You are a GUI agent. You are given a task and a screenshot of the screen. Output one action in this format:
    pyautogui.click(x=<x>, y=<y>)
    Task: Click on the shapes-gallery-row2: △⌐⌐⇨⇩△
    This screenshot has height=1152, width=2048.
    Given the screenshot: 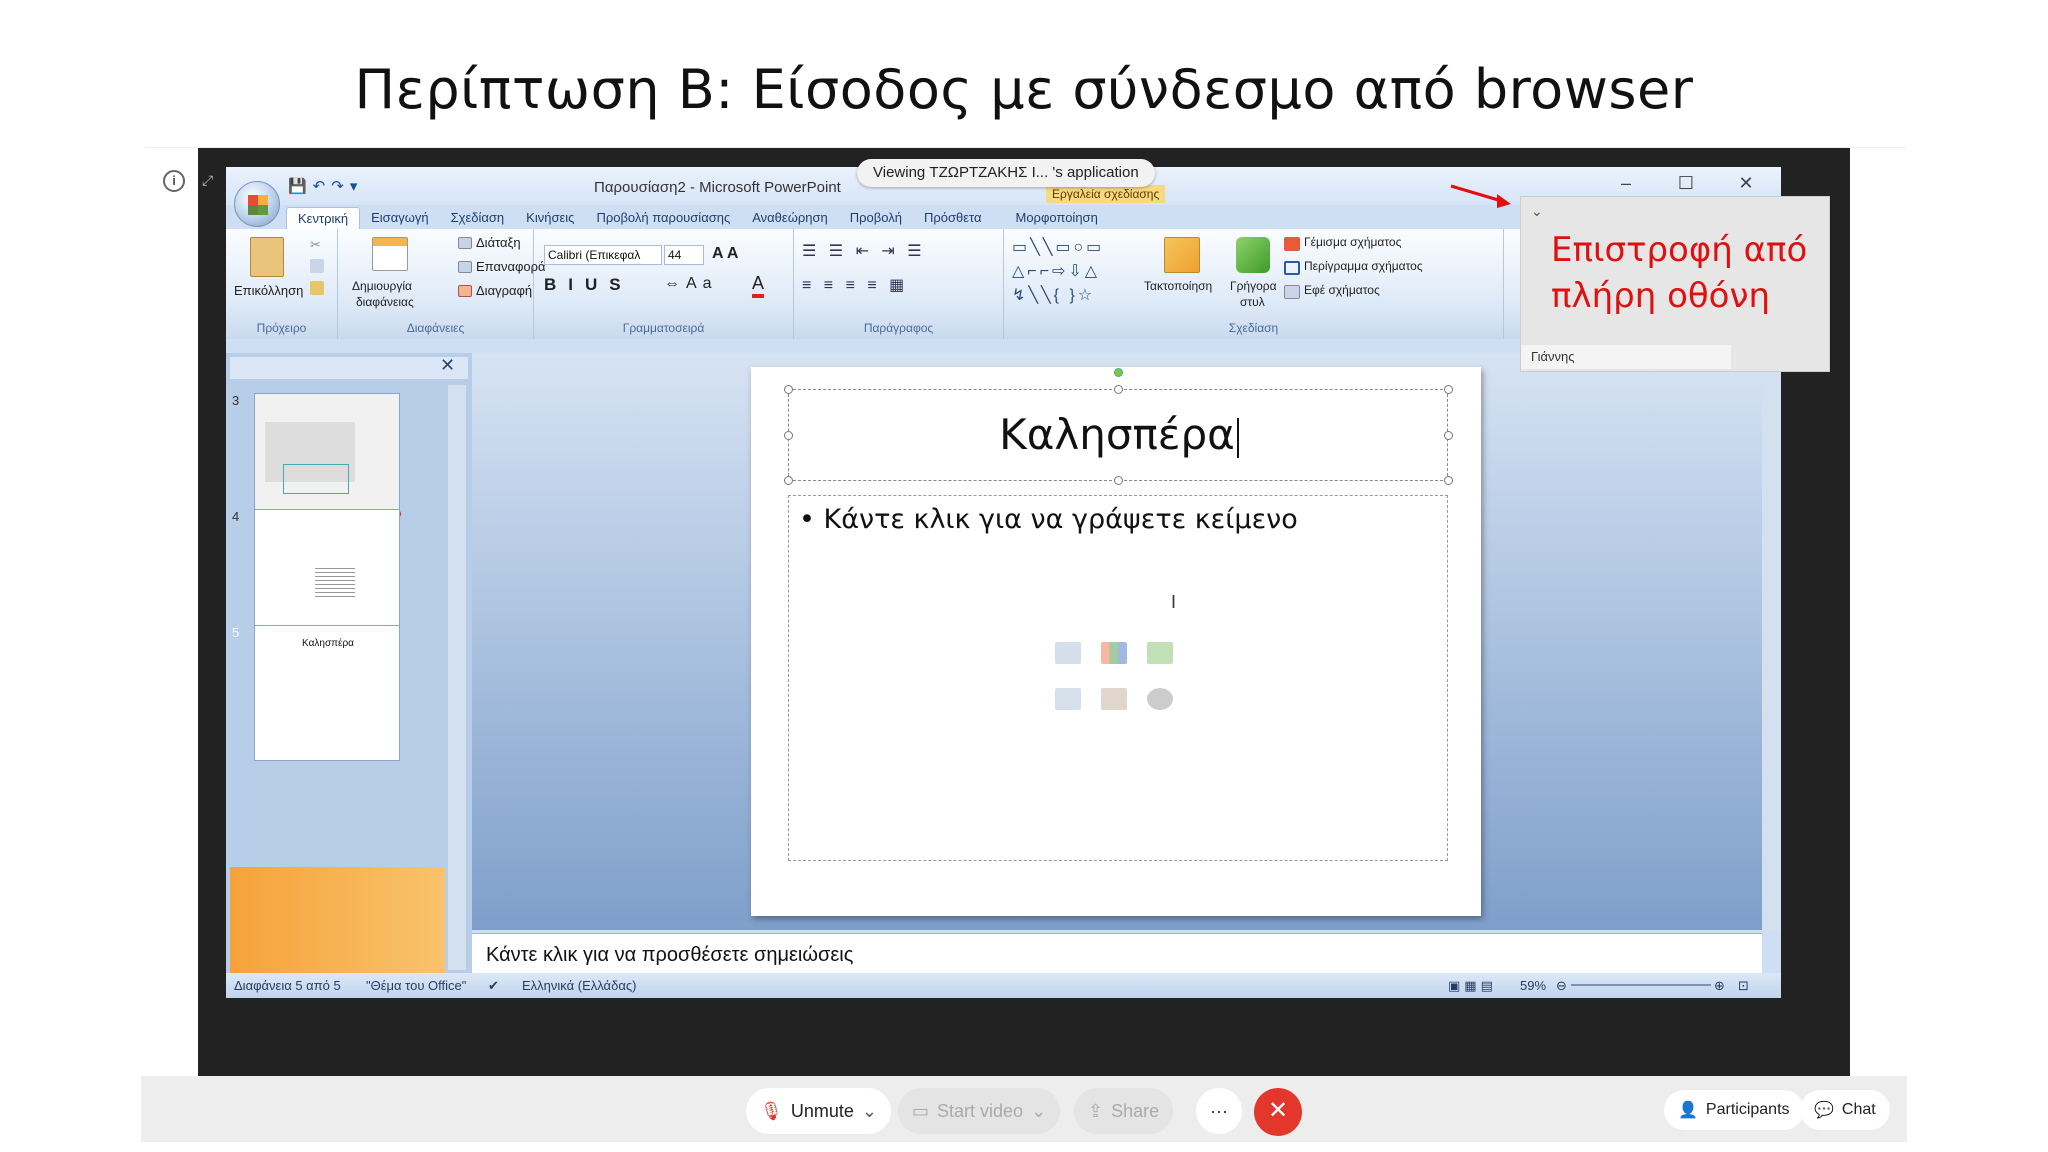 What is the action you would take?
    pyautogui.click(x=1056, y=271)
    